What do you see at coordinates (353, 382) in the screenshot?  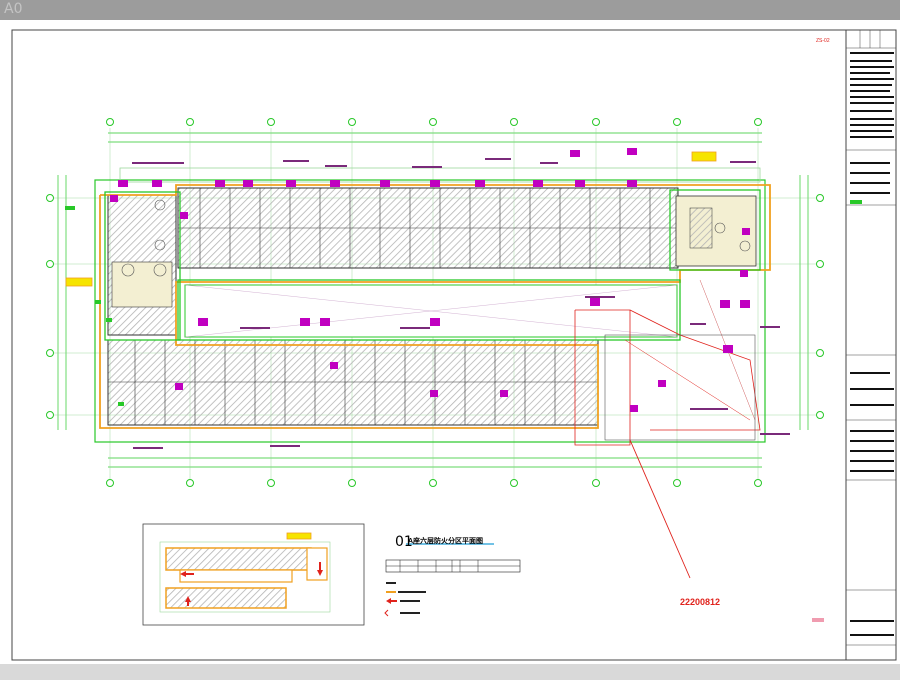 I see `south-wing-rooms` at bounding box center [353, 382].